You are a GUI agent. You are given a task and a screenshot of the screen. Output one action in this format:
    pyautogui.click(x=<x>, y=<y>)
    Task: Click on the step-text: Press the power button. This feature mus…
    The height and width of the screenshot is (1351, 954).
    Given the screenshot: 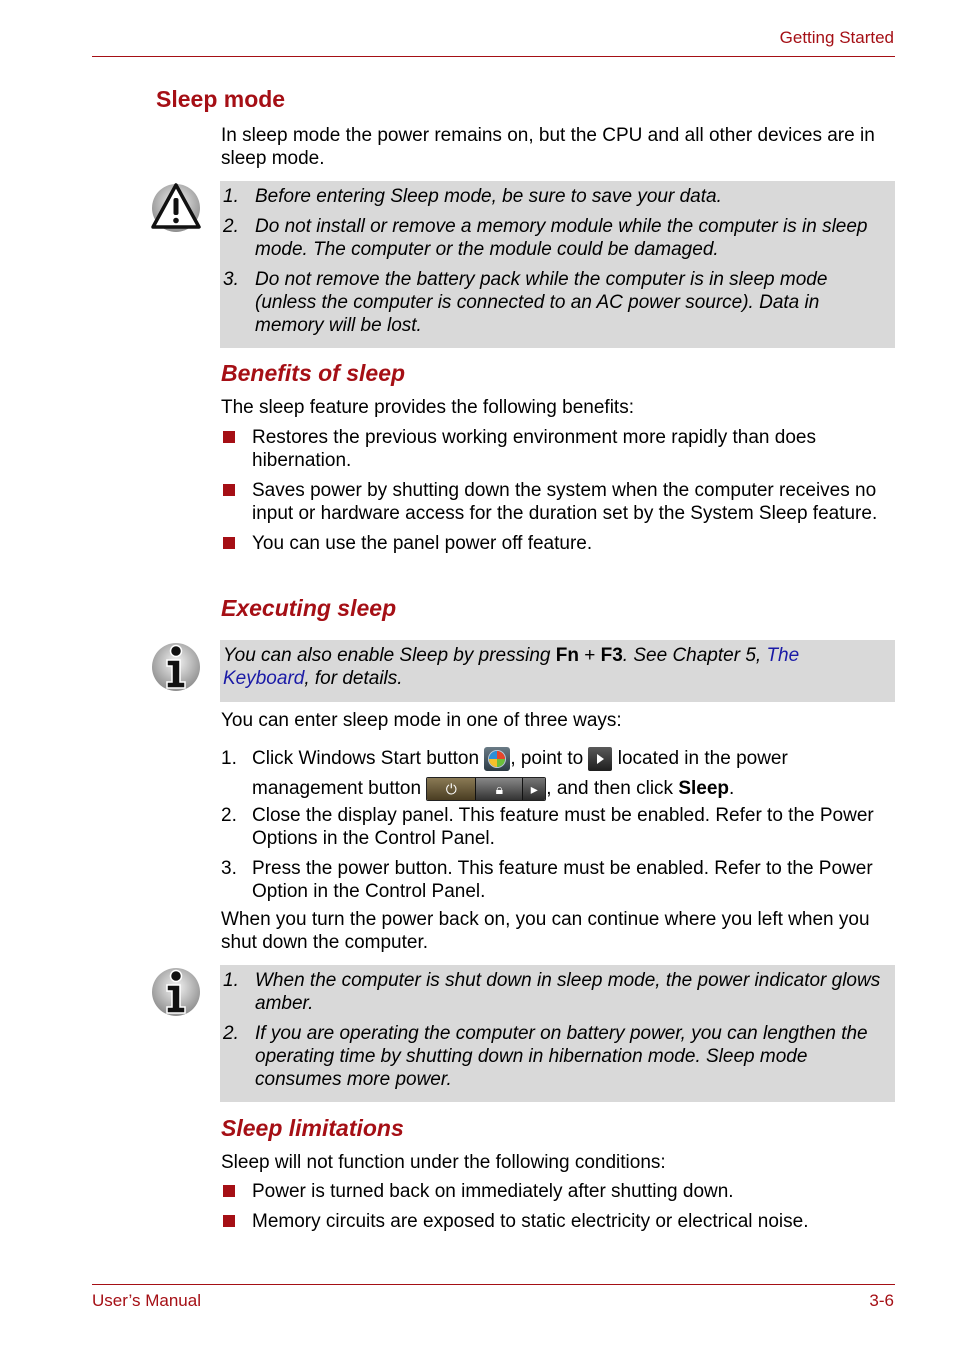 What is the action you would take?
    pyautogui.click(x=562, y=880)
    